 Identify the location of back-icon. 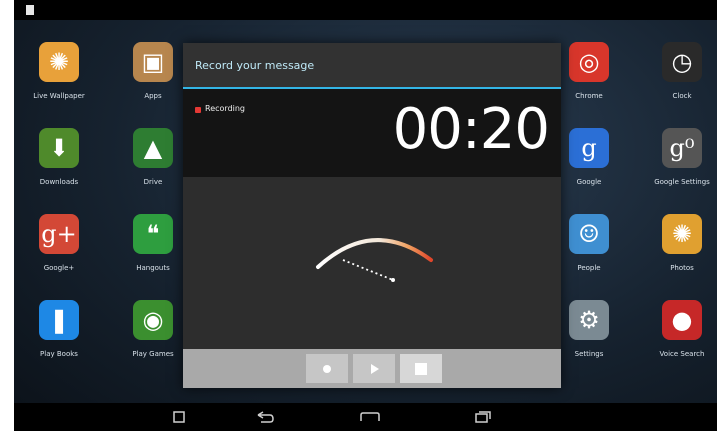
(265, 417).